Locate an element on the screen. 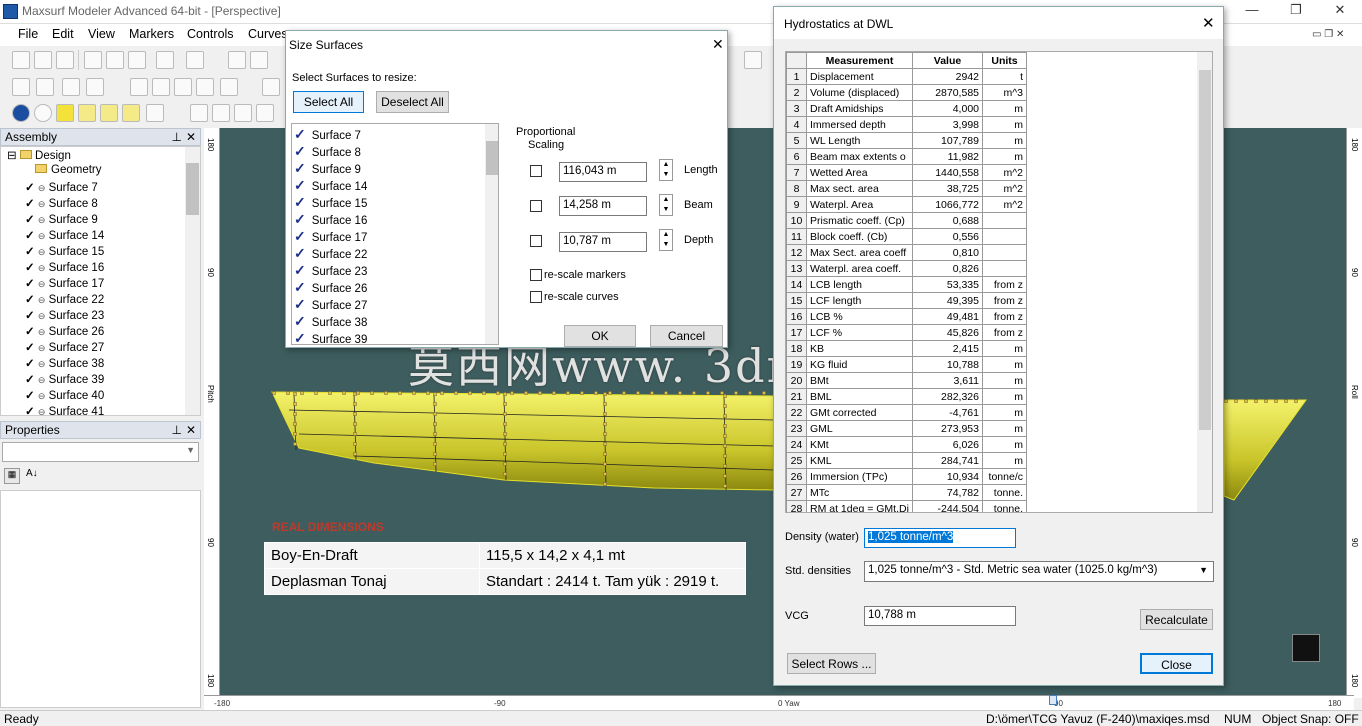 The height and width of the screenshot is (726, 1362). table-row: 4 Immersed depth 3,998 m is located at coordinates (906, 124).